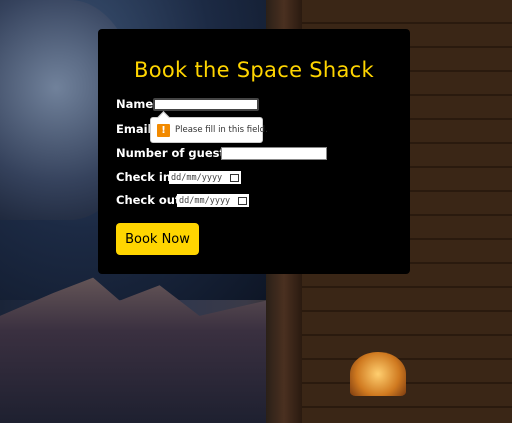 This screenshot has width=512, height=423. I want to click on checkin-date-input: dd/mm/yyyy, so click(205, 177).